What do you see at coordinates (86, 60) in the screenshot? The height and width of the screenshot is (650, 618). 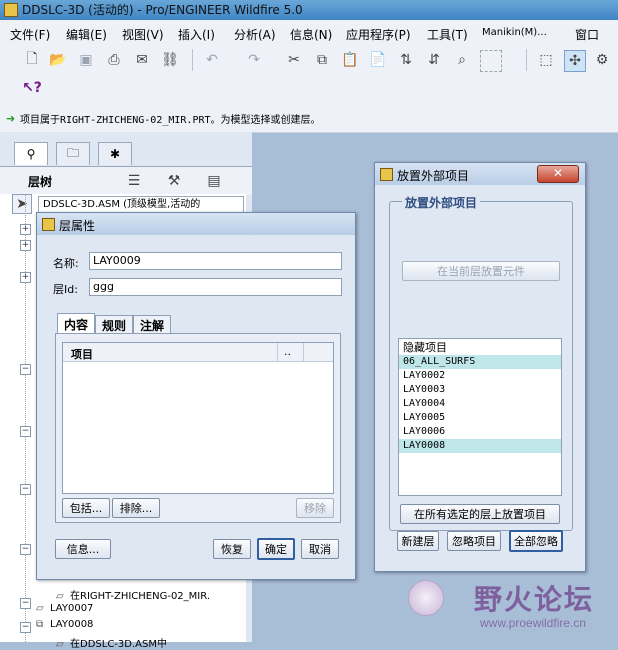 I see `save-icon: ▣` at bounding box center [86, 60].